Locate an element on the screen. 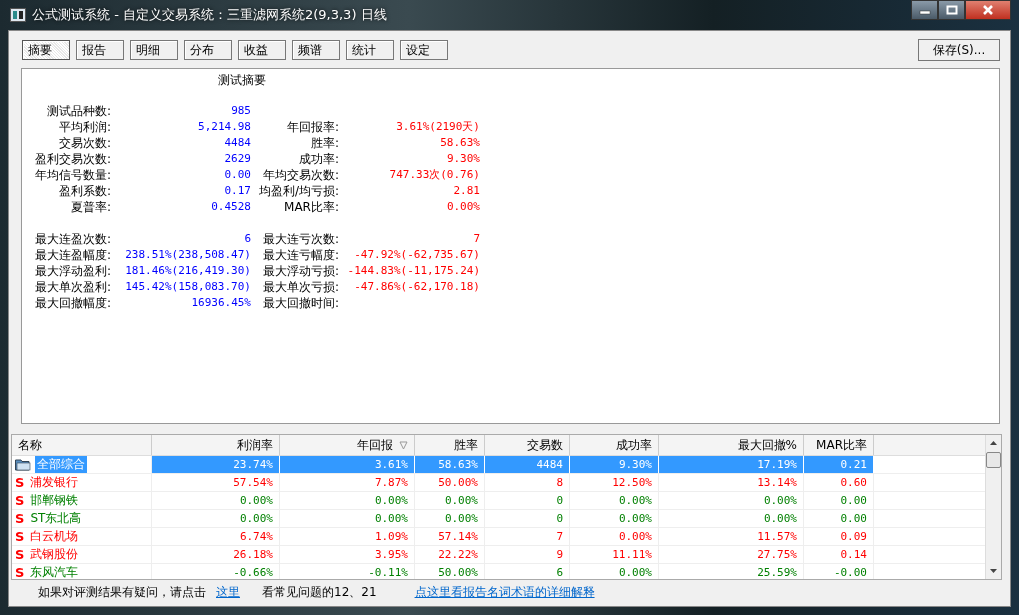 Image resolution: width=1019 pixels, height=615 pixels. stat-label: 年均交易次数: is located at coordinates (300, 175).